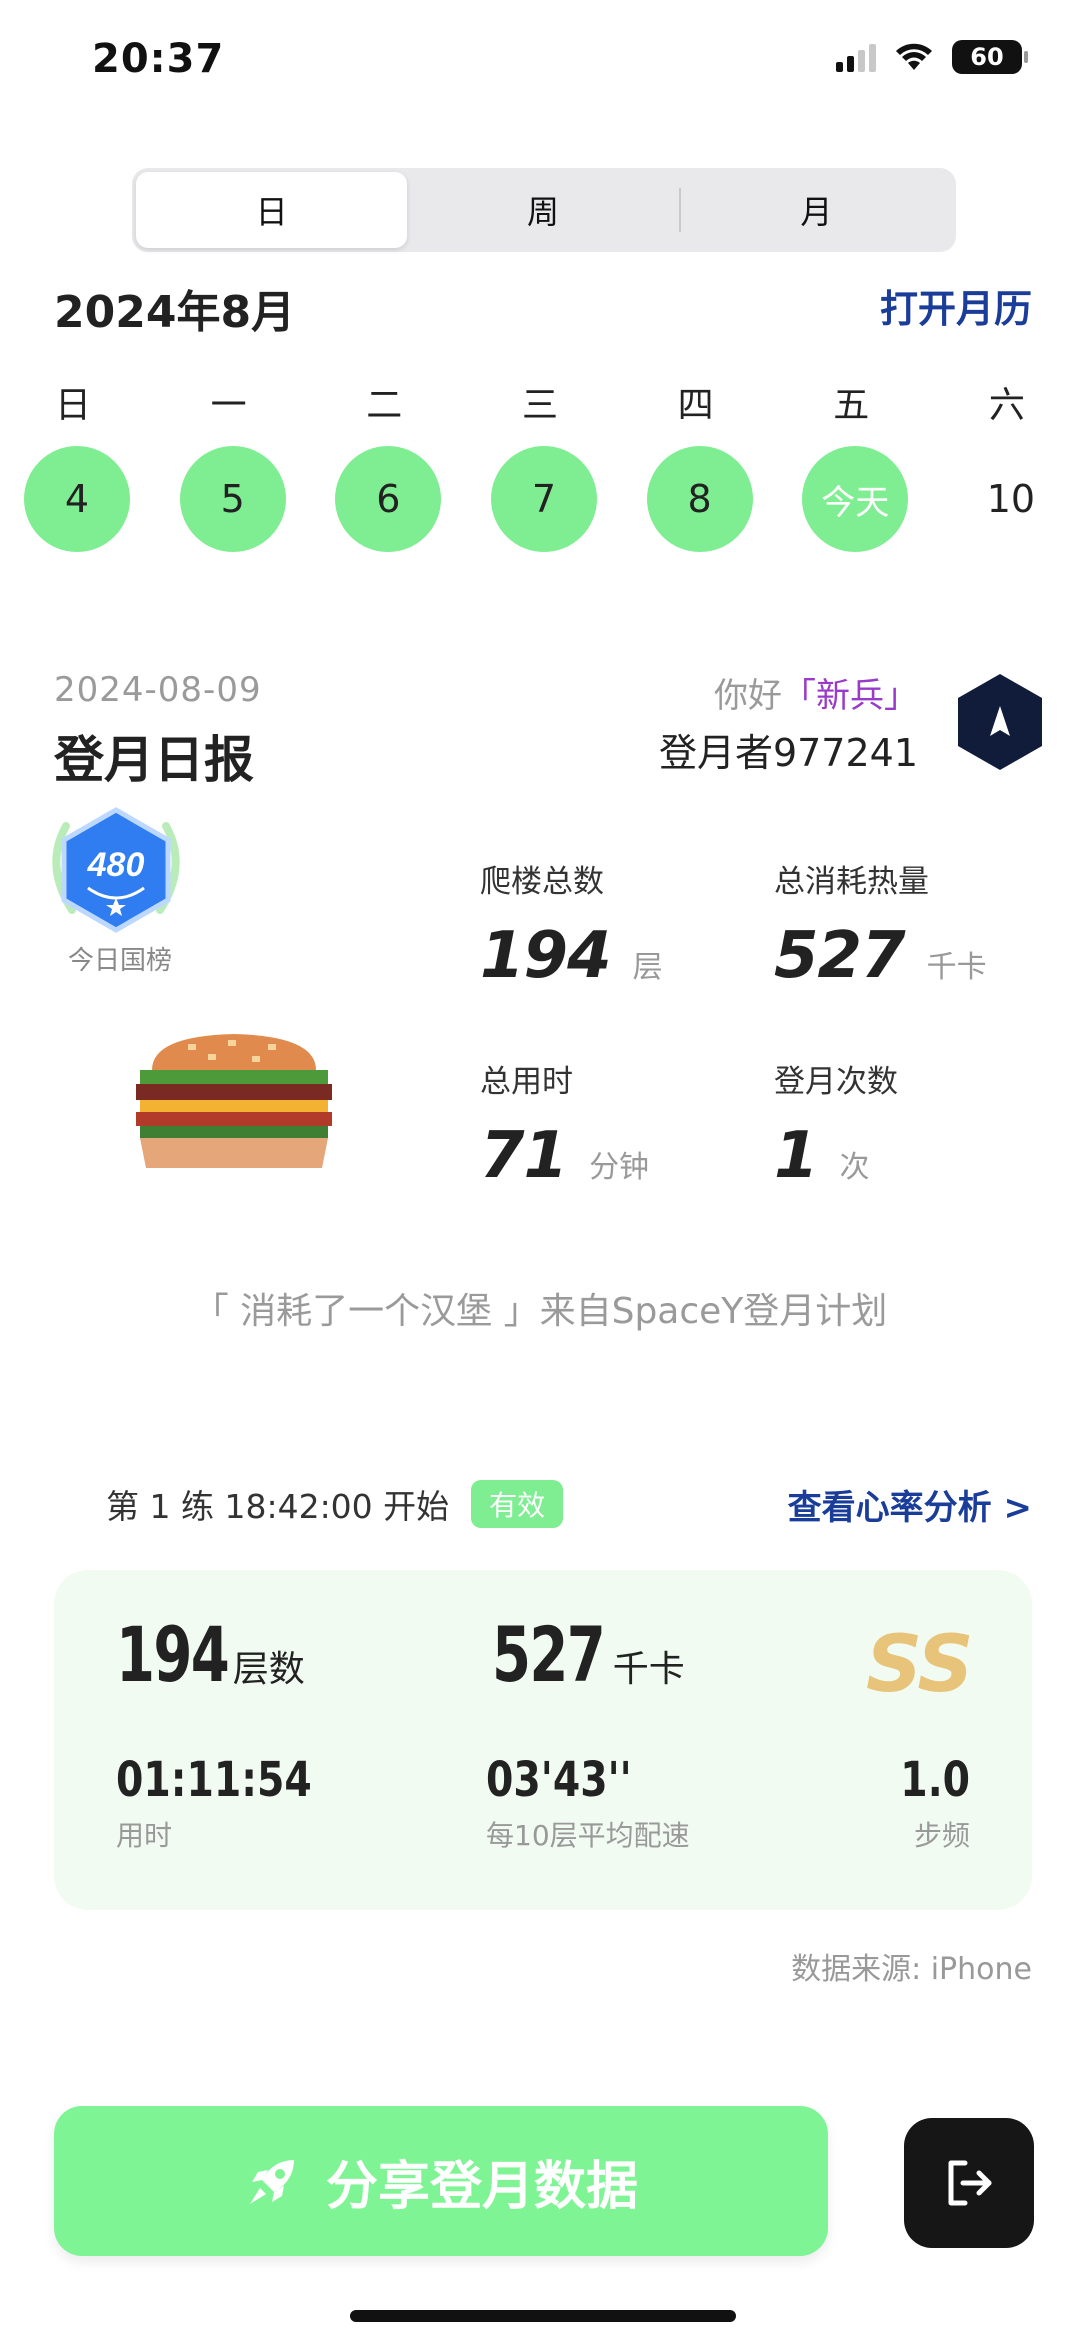 The height and width of the screenshot is (2337, 1080). I want to click on weekday-label: 六, so click(1006, 405).